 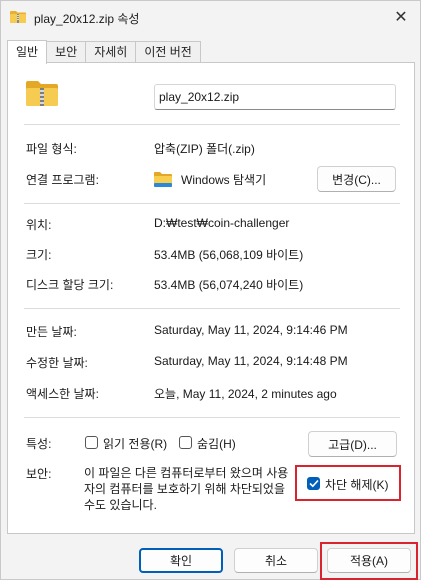 What do you see at coordinates (62, 180) in the screenshot?
I see `opens-with-label: 연결 프로그램:` at bounding box center [62, 180].